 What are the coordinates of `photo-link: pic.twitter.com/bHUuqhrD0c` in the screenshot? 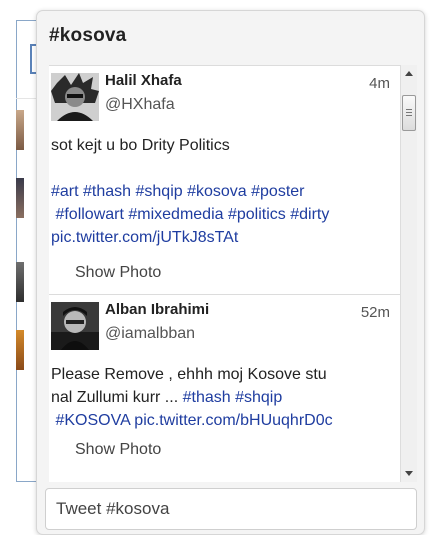 It's located at (231, 420).